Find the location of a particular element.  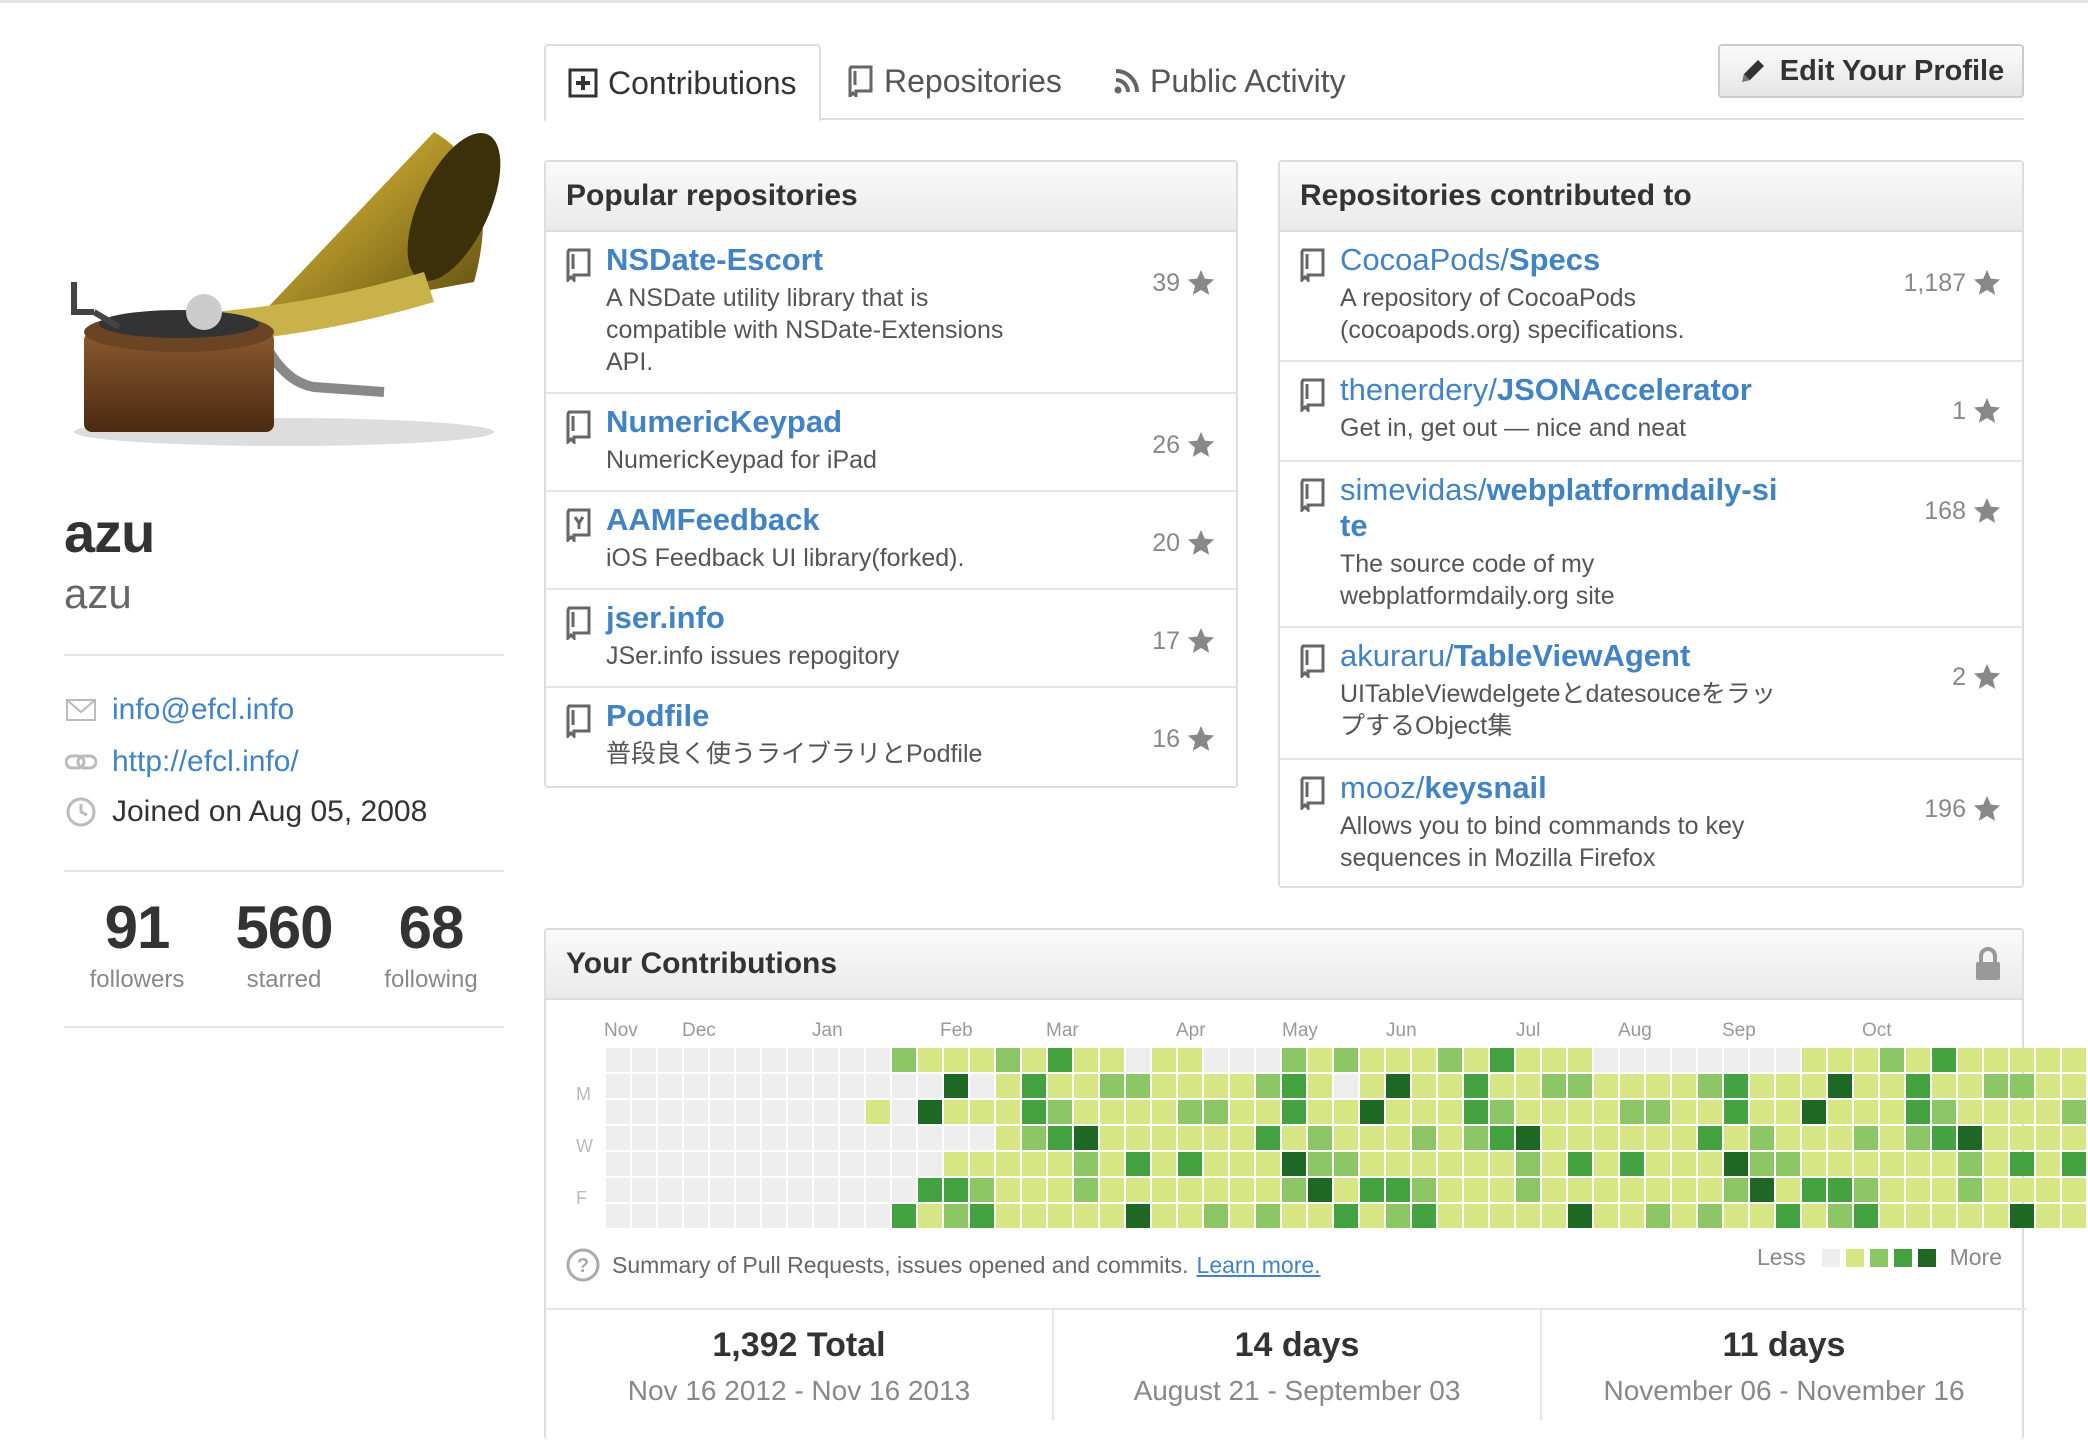

help-icon: ? is located at coordinates (583, 1265).